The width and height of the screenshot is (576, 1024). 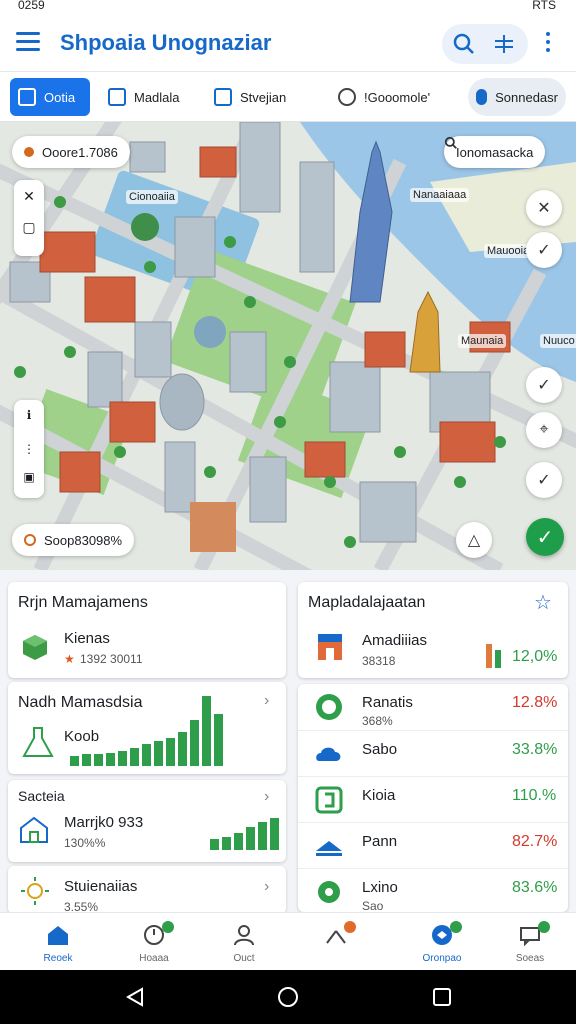 What do you see at coordinates (504, 44) in the screenshot?
I see `layers-icon` at bounding box center [504, 44].